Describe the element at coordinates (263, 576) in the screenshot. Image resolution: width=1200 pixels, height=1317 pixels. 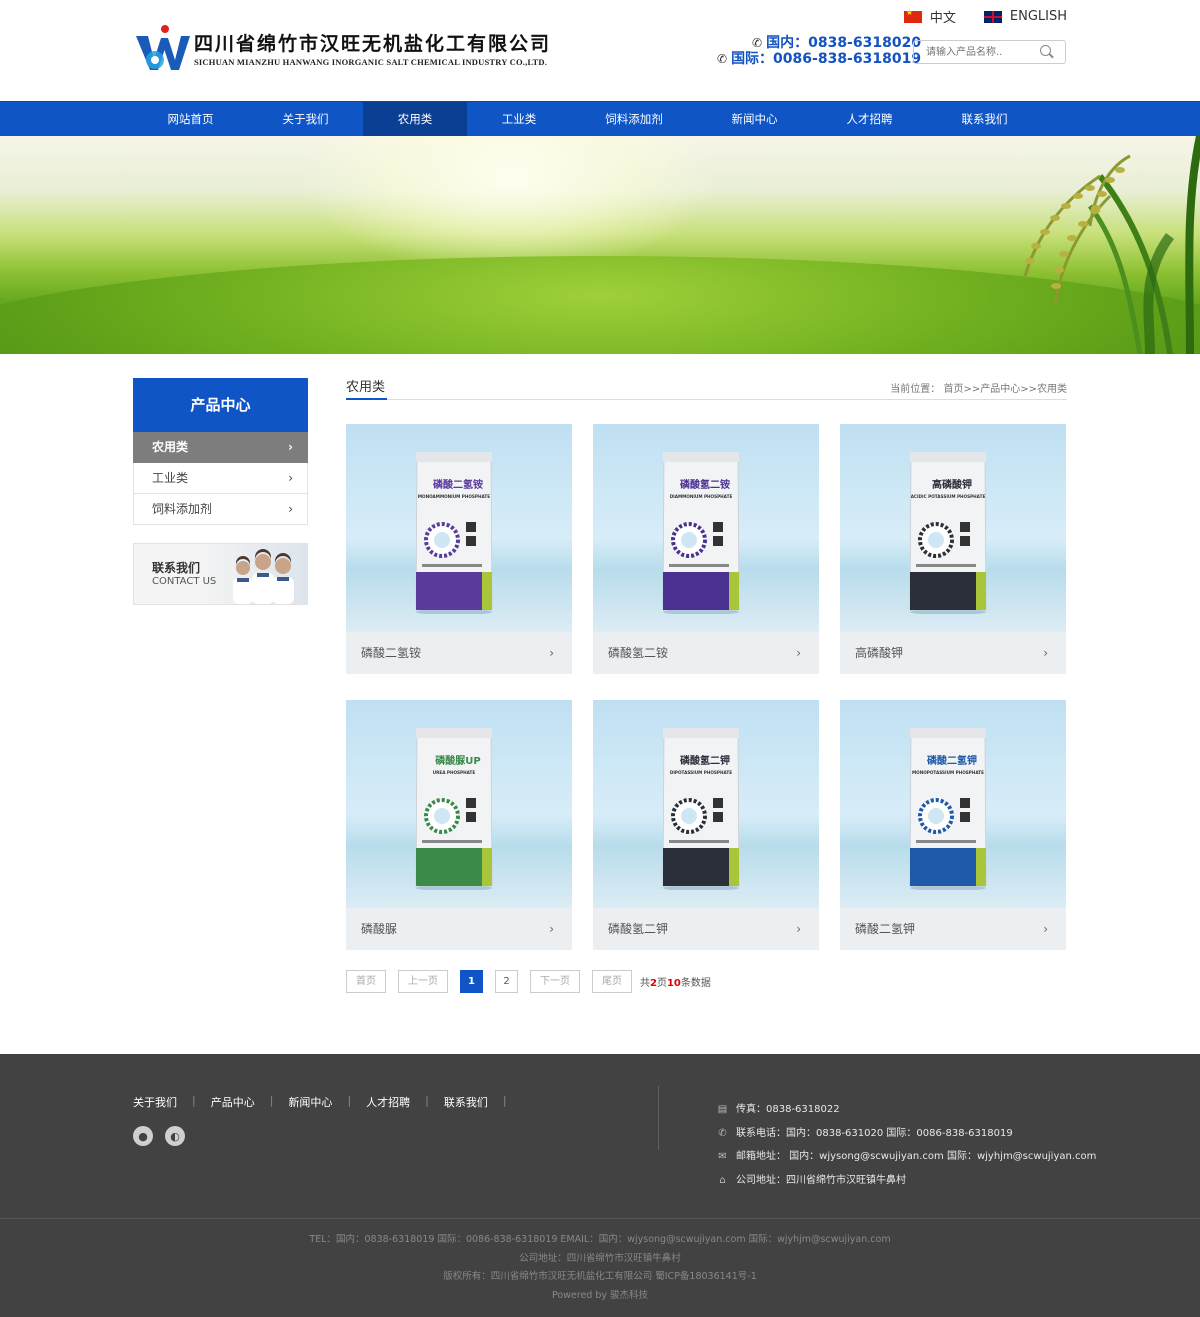
I see `customer-service-image` at that location.